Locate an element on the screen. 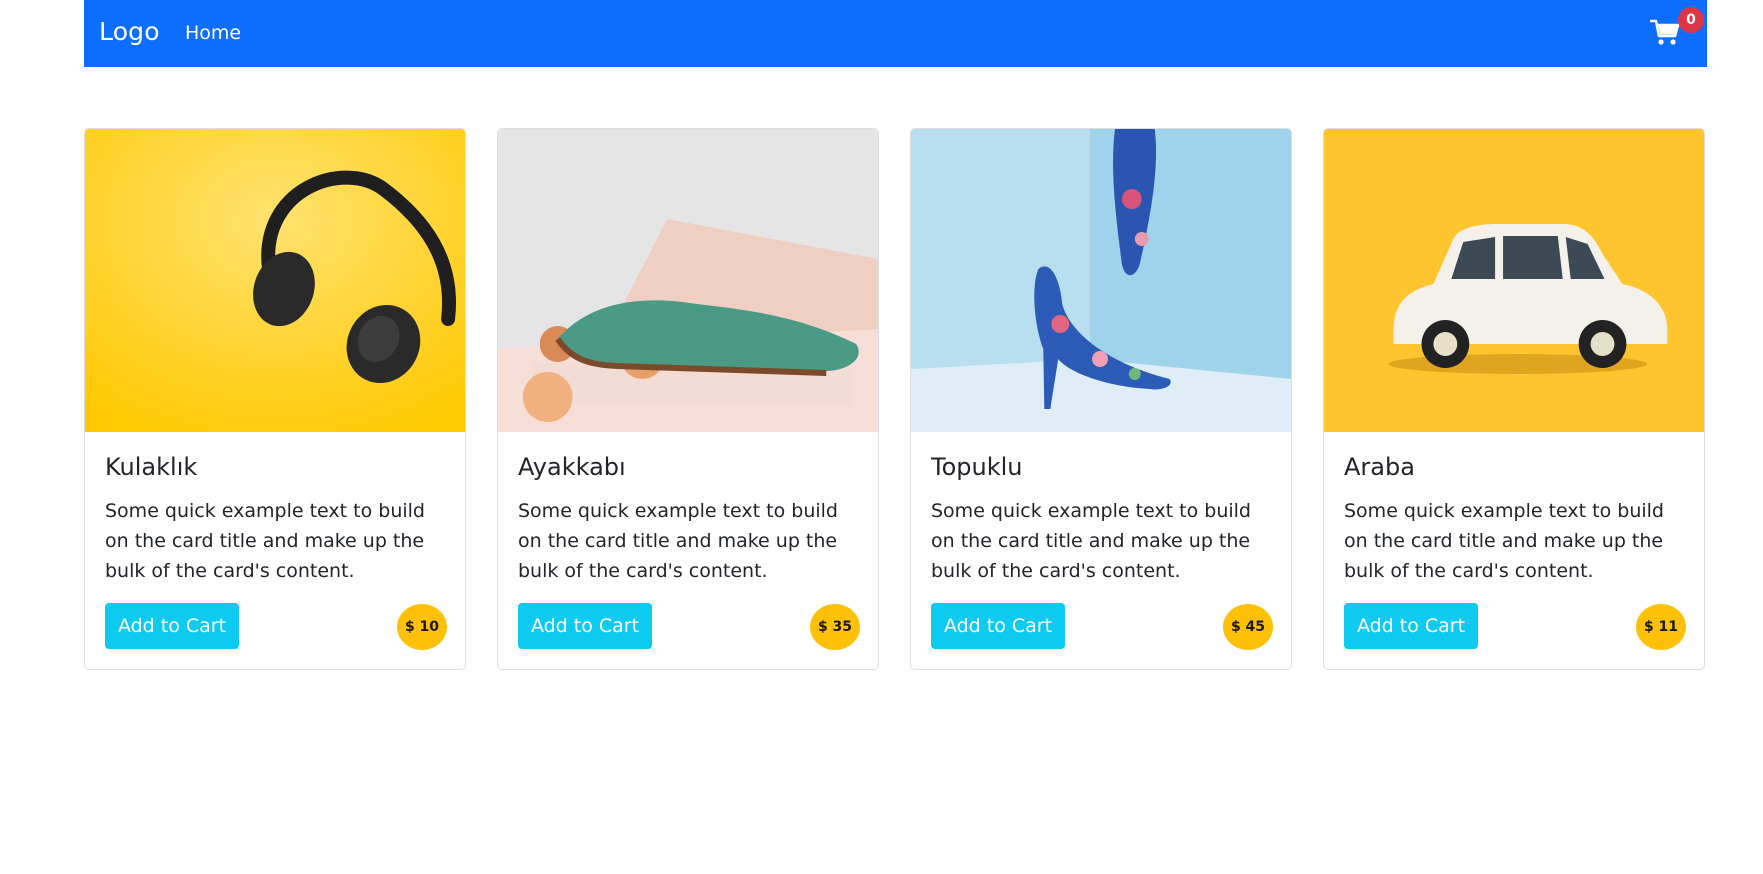 This screenshot has height=874, width=1763. brand-logo: Logo is located at coordinates (129, 31).